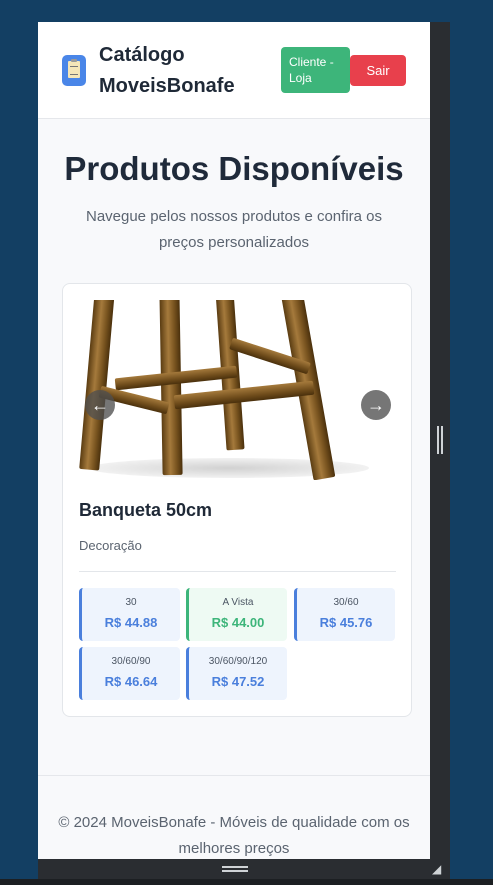 This screenshot has width=493, height=885. I want to click on price-value: R$ 45.76, so click(346, 622).